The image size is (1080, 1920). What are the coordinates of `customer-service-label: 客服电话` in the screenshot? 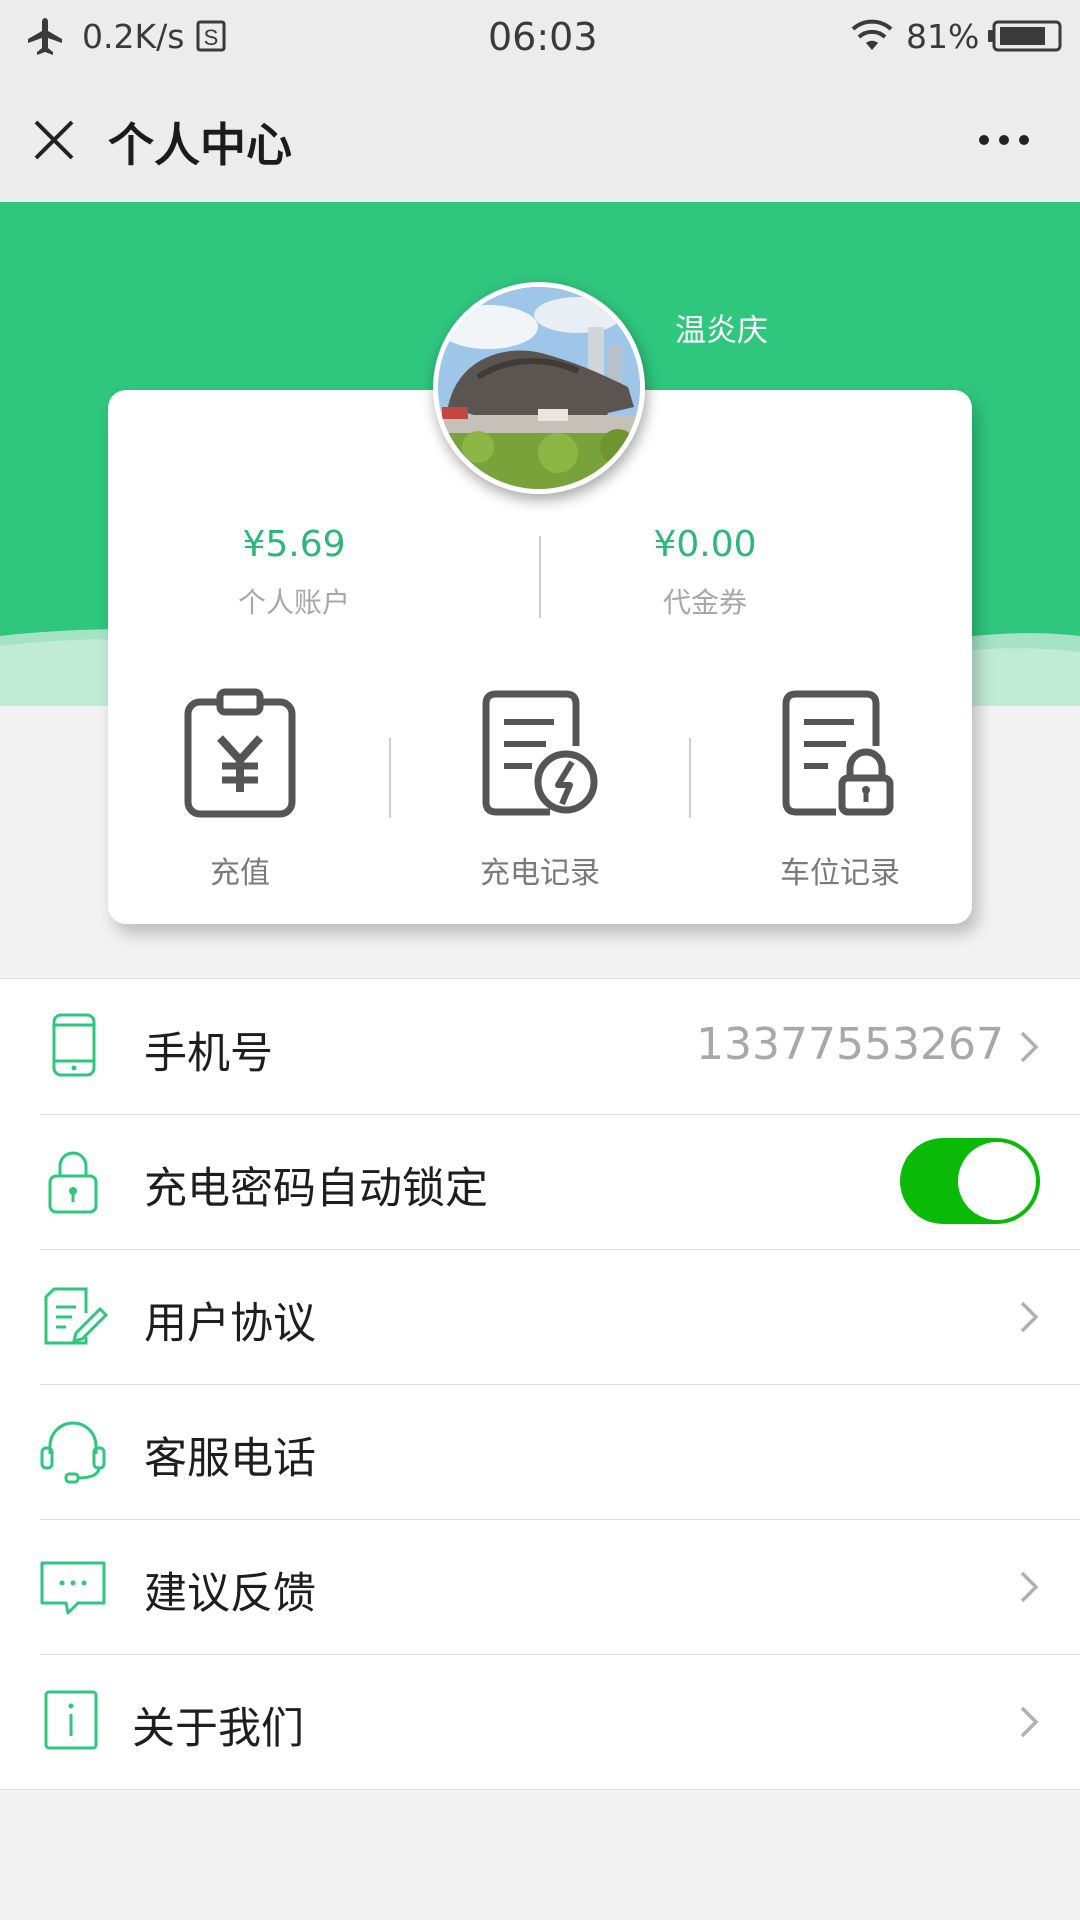 It's located at (230, 1459).